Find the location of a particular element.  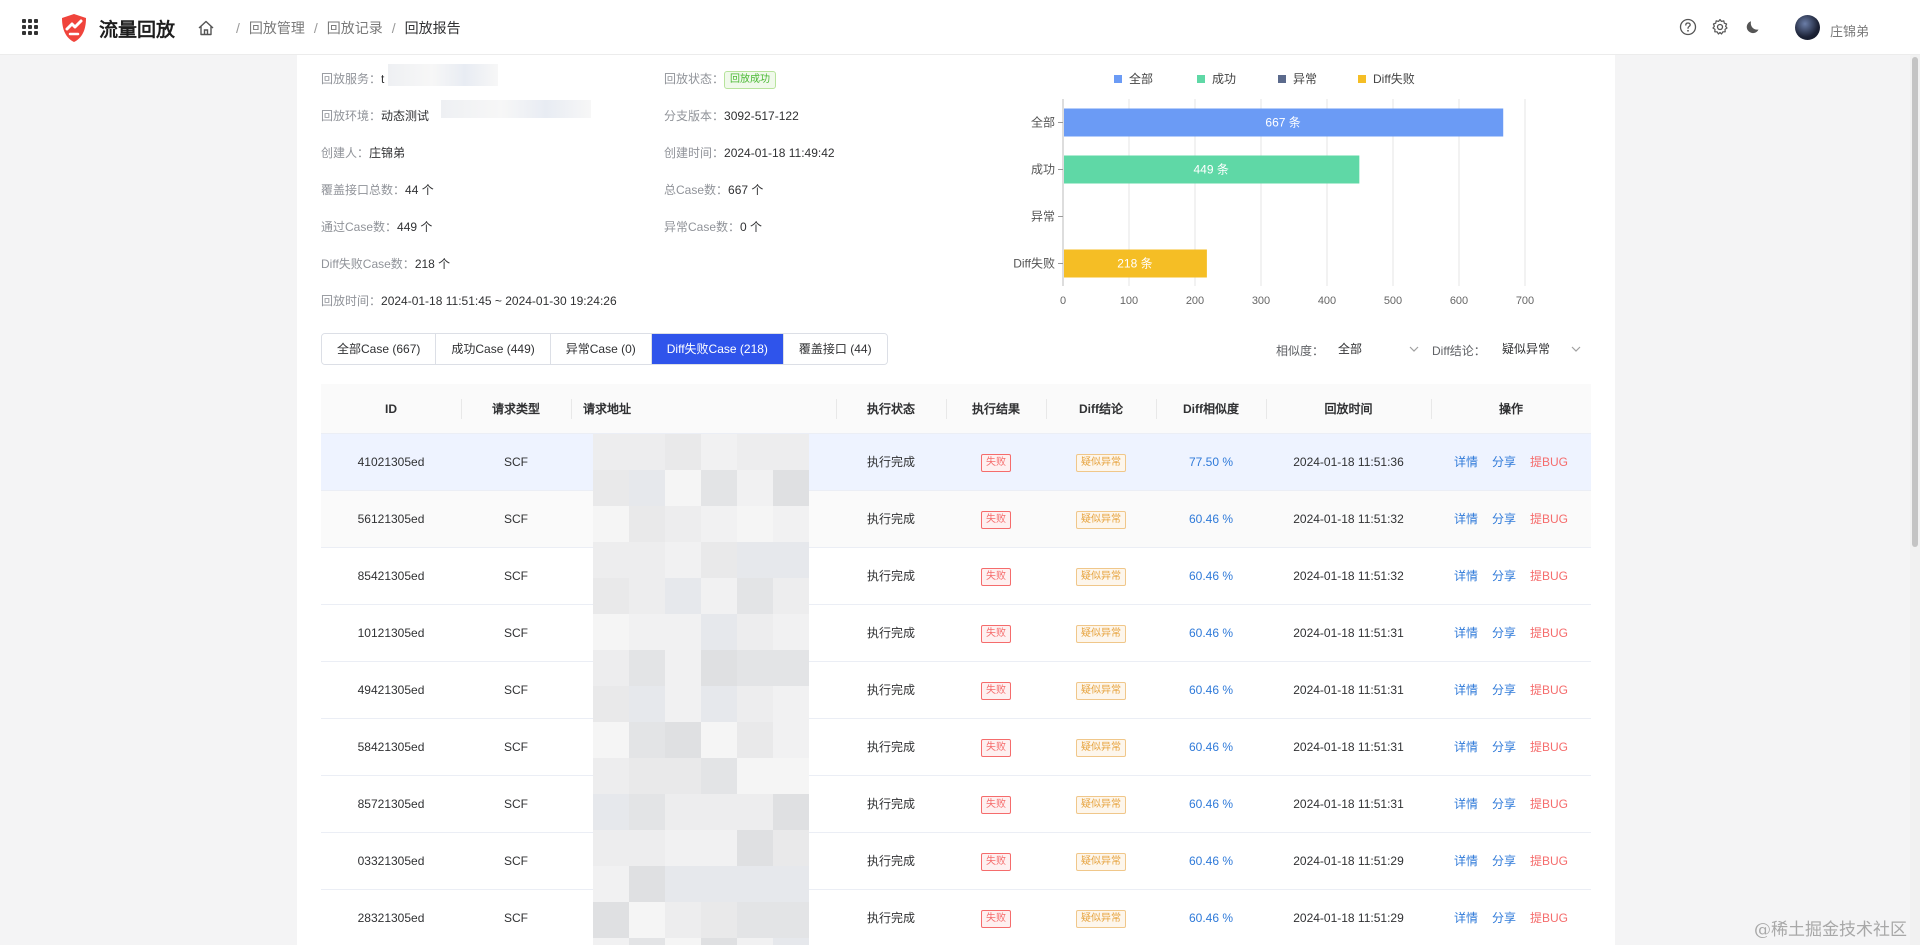

tab-all-cases: 全部Case (667) is located at coordinates (379, 349).